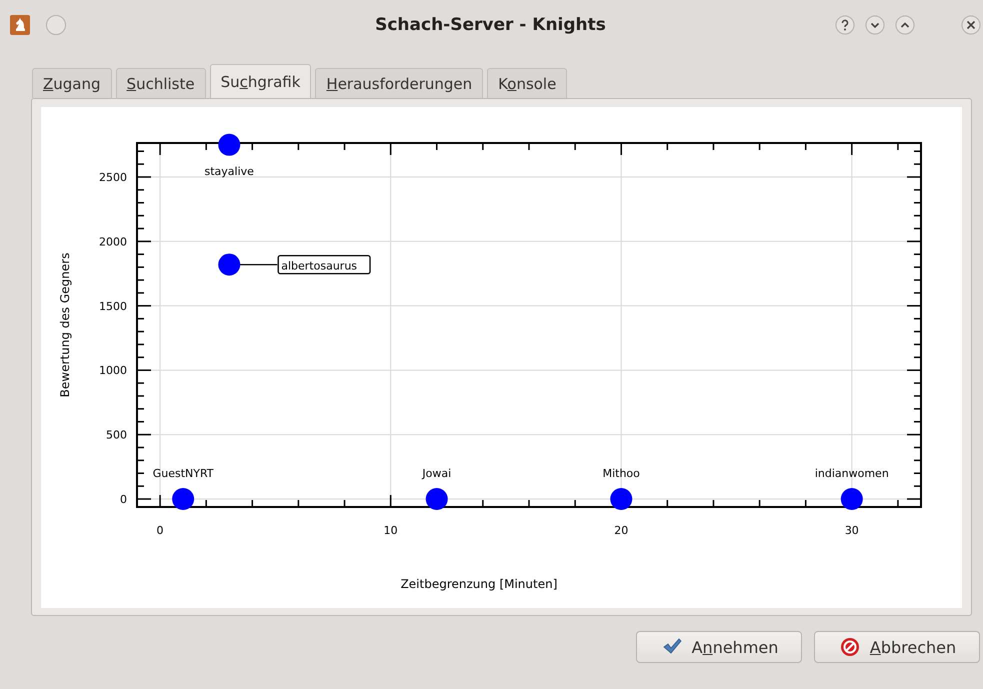  Describe the element at coordinates (851, 473) in the screenshot. I see `point-label: indianwomen` at that location.